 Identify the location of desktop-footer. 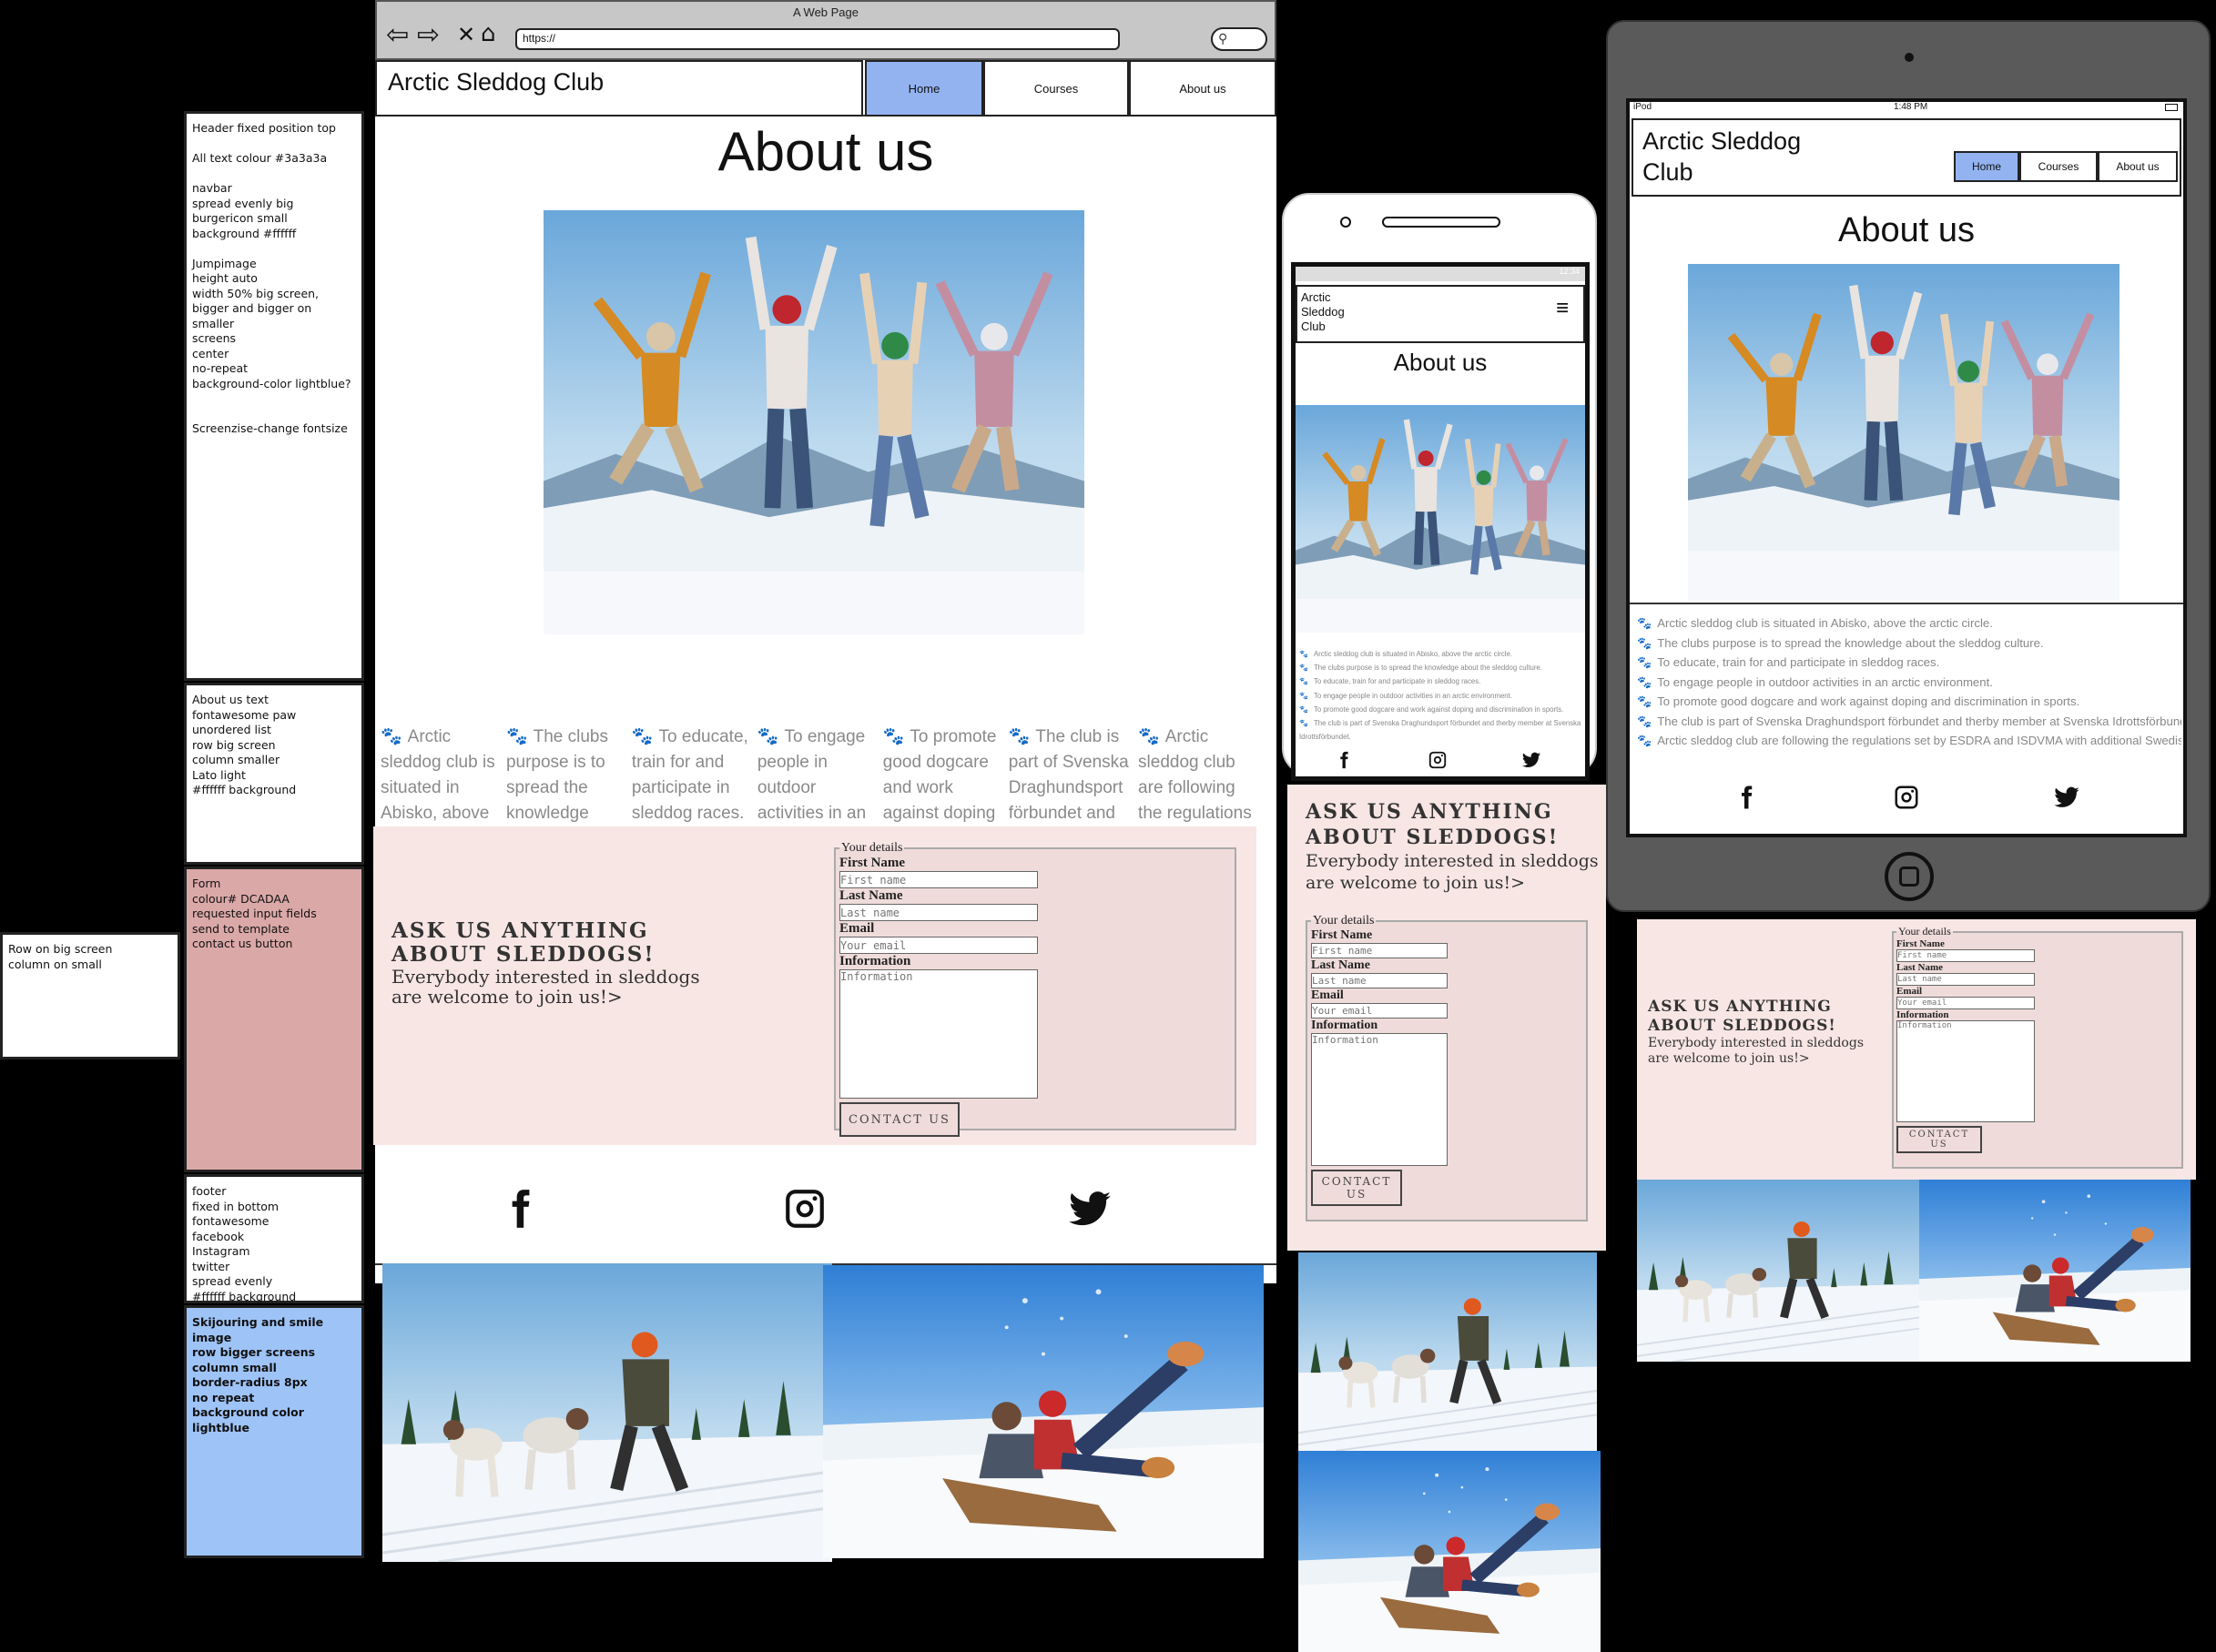
(805, 1209).